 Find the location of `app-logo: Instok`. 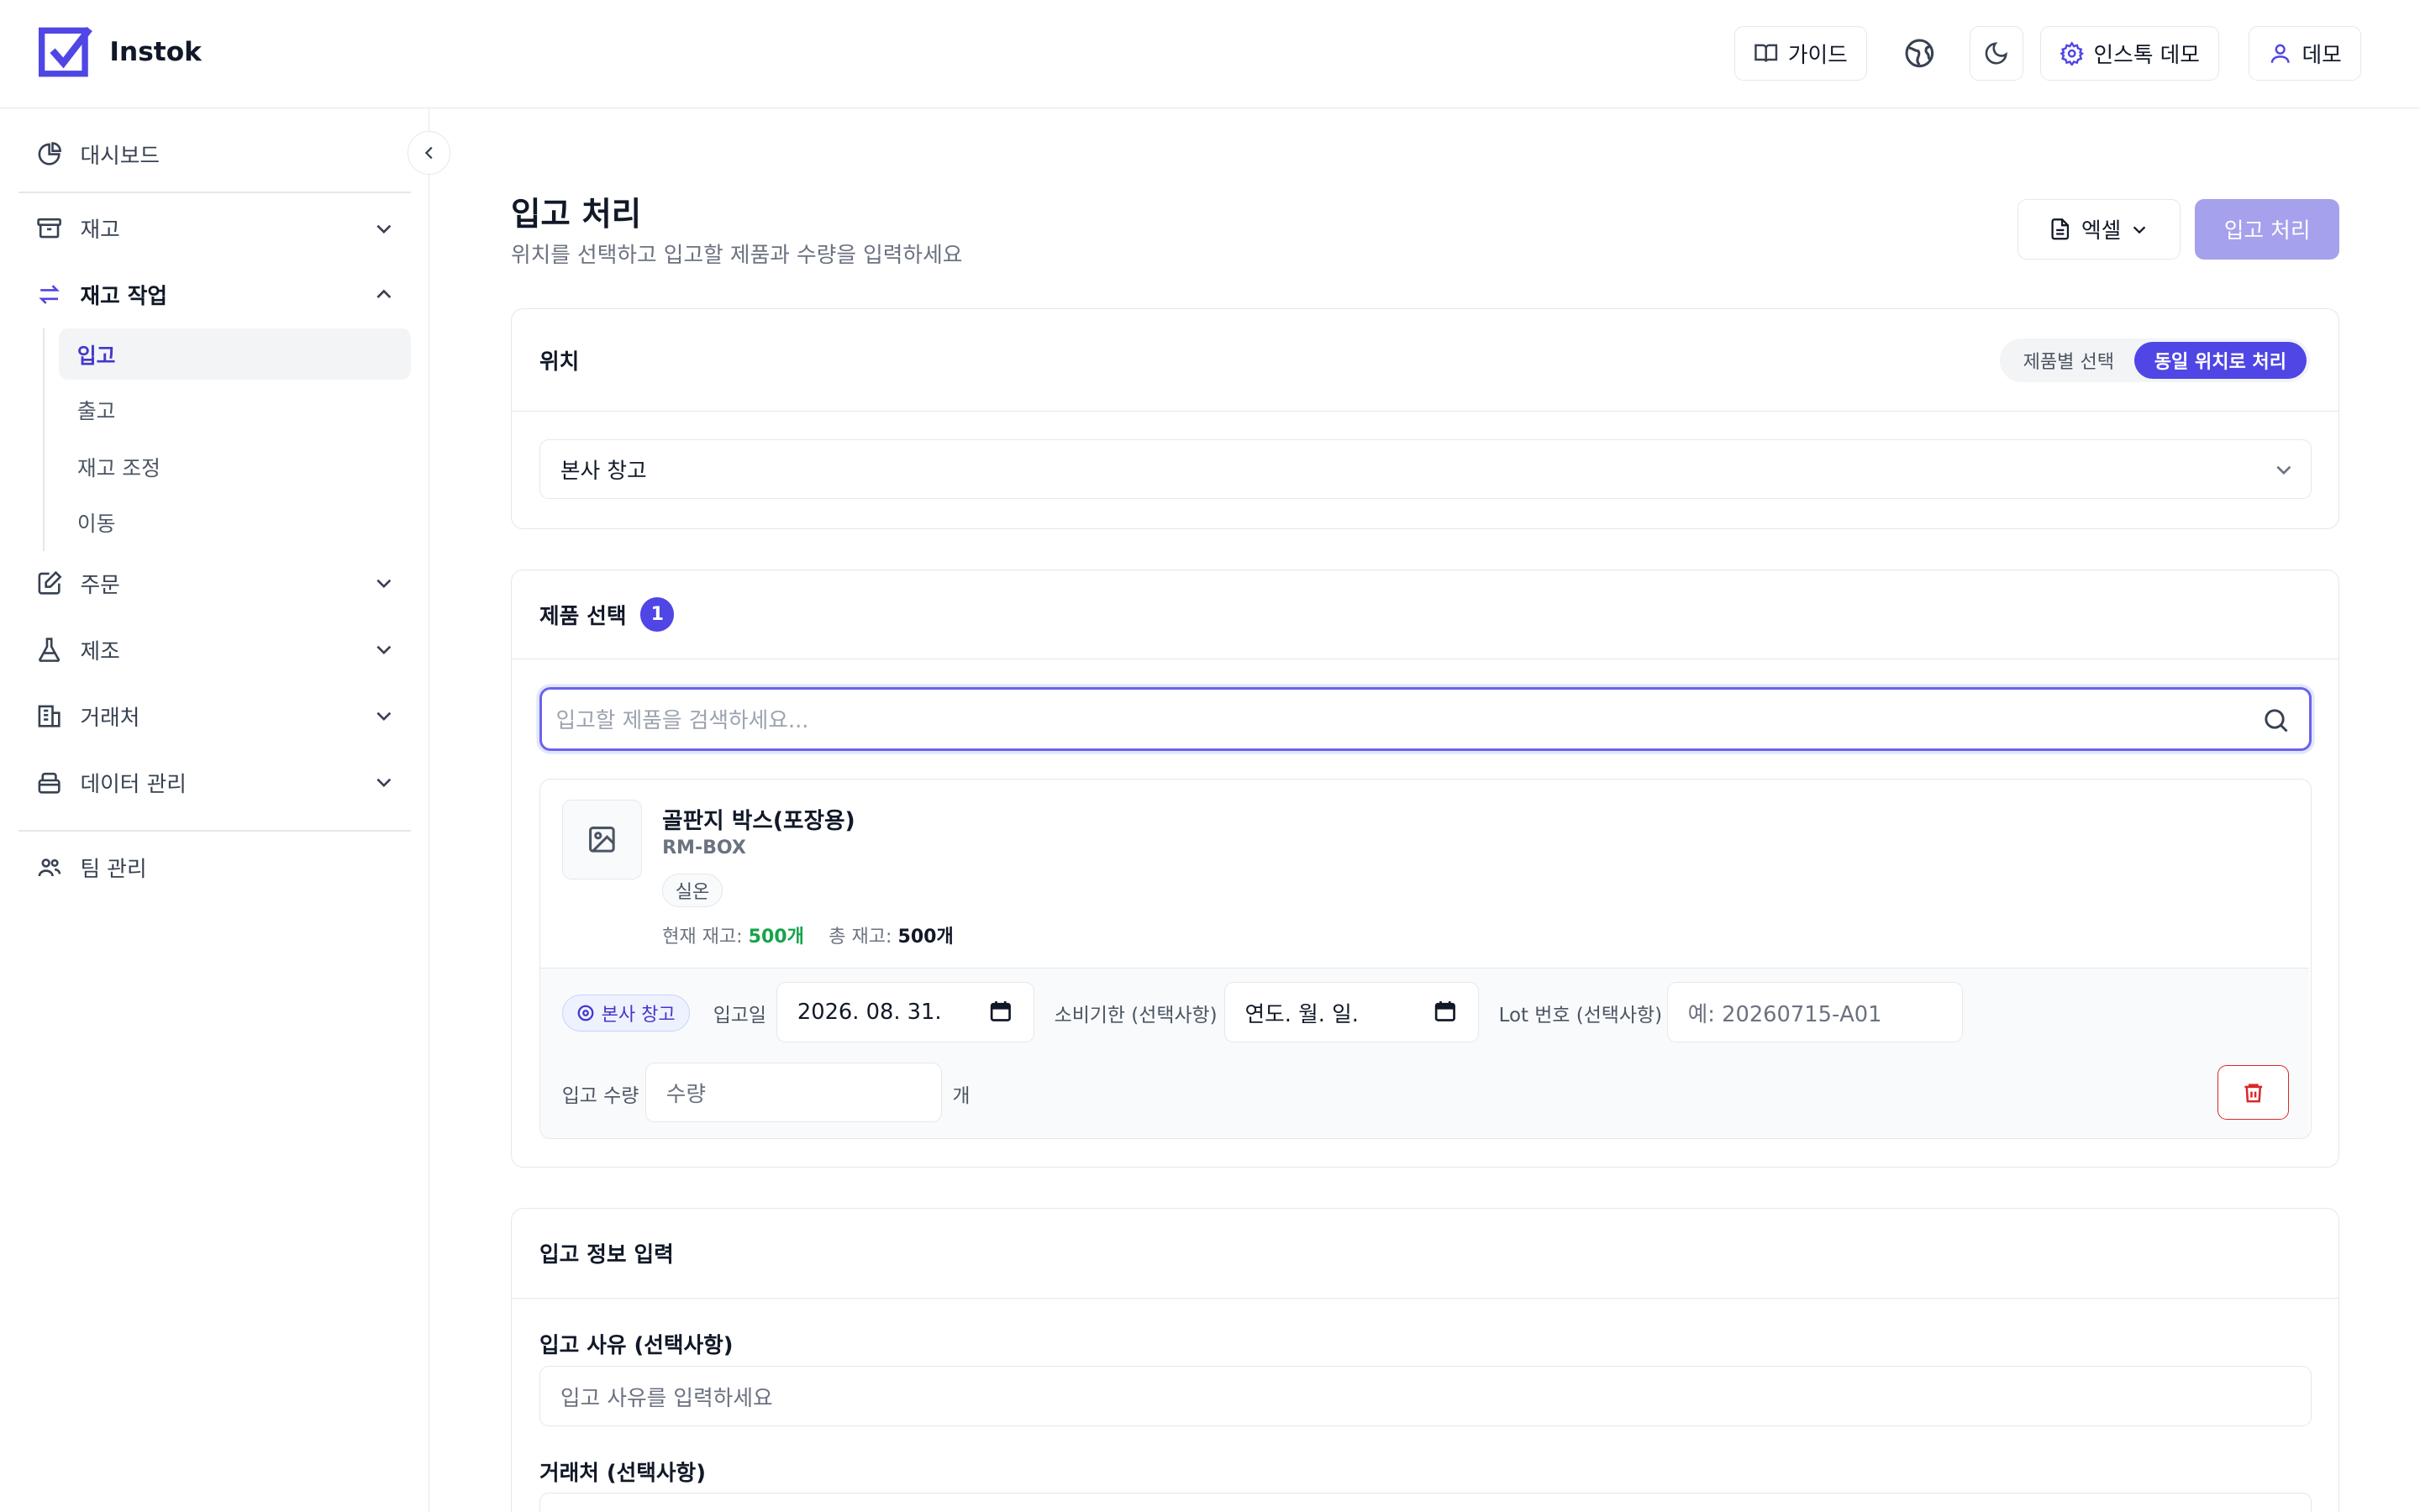

app-logo: Instok is located at coordinates (120, 52).